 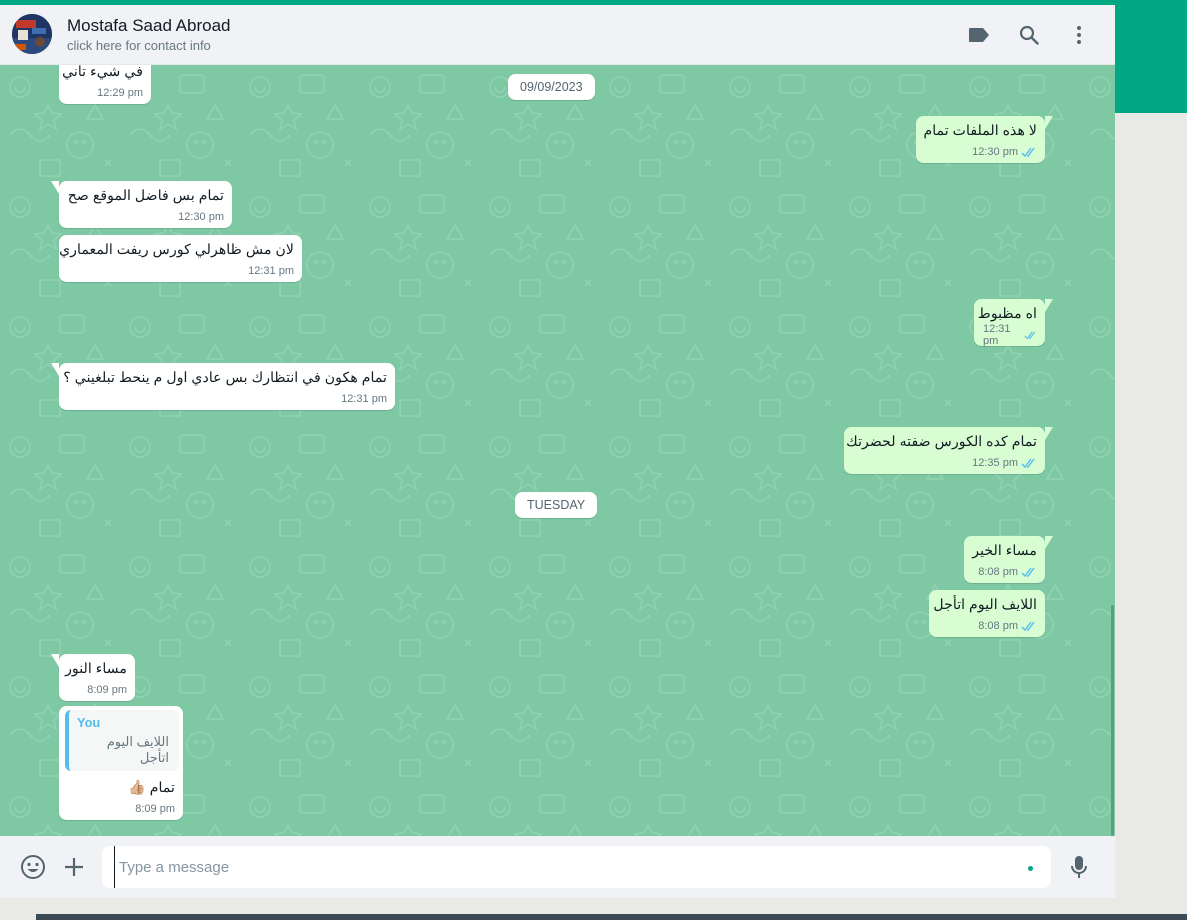 I want to click on contact-info-link: click here for contact info, so click(x=139, y=45).